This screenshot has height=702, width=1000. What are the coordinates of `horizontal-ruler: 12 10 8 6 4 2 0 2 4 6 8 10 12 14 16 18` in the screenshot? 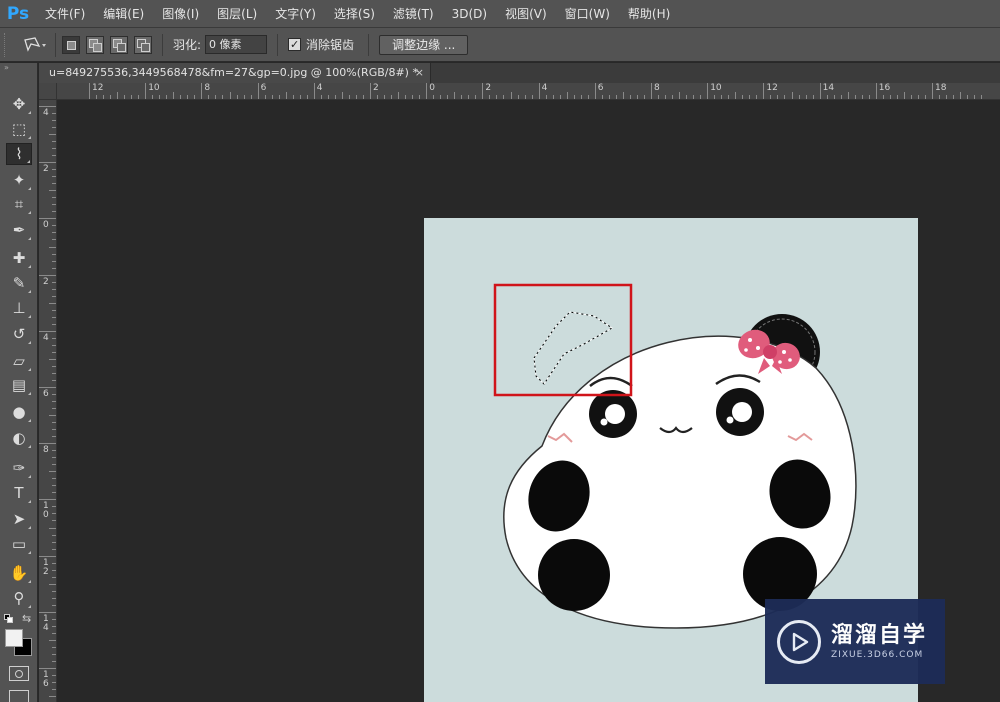 It's located at (528, 91).